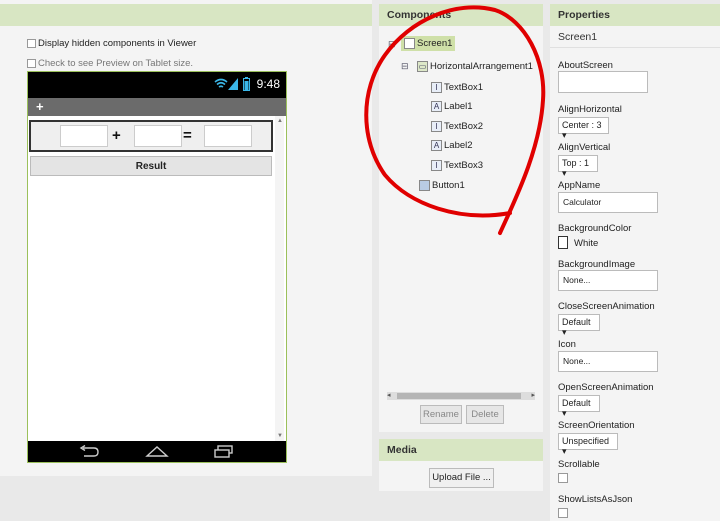 The image size is (720, 521). I want to click on display-hidden-row: Display hidden components in Viewer, so click(111, 43).